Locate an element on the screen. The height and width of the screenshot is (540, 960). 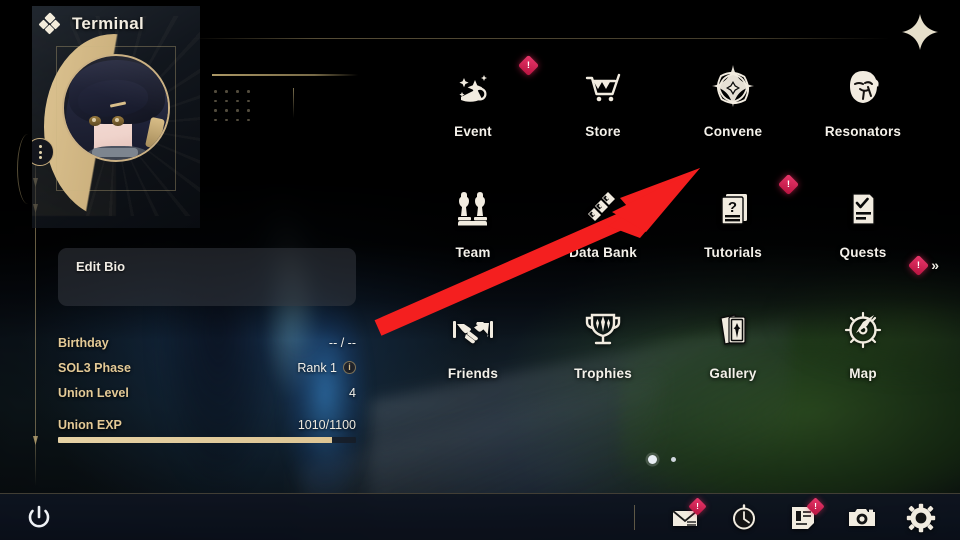
menu-tile-data-bank: Data Bank is located at coordinates (603, 221).